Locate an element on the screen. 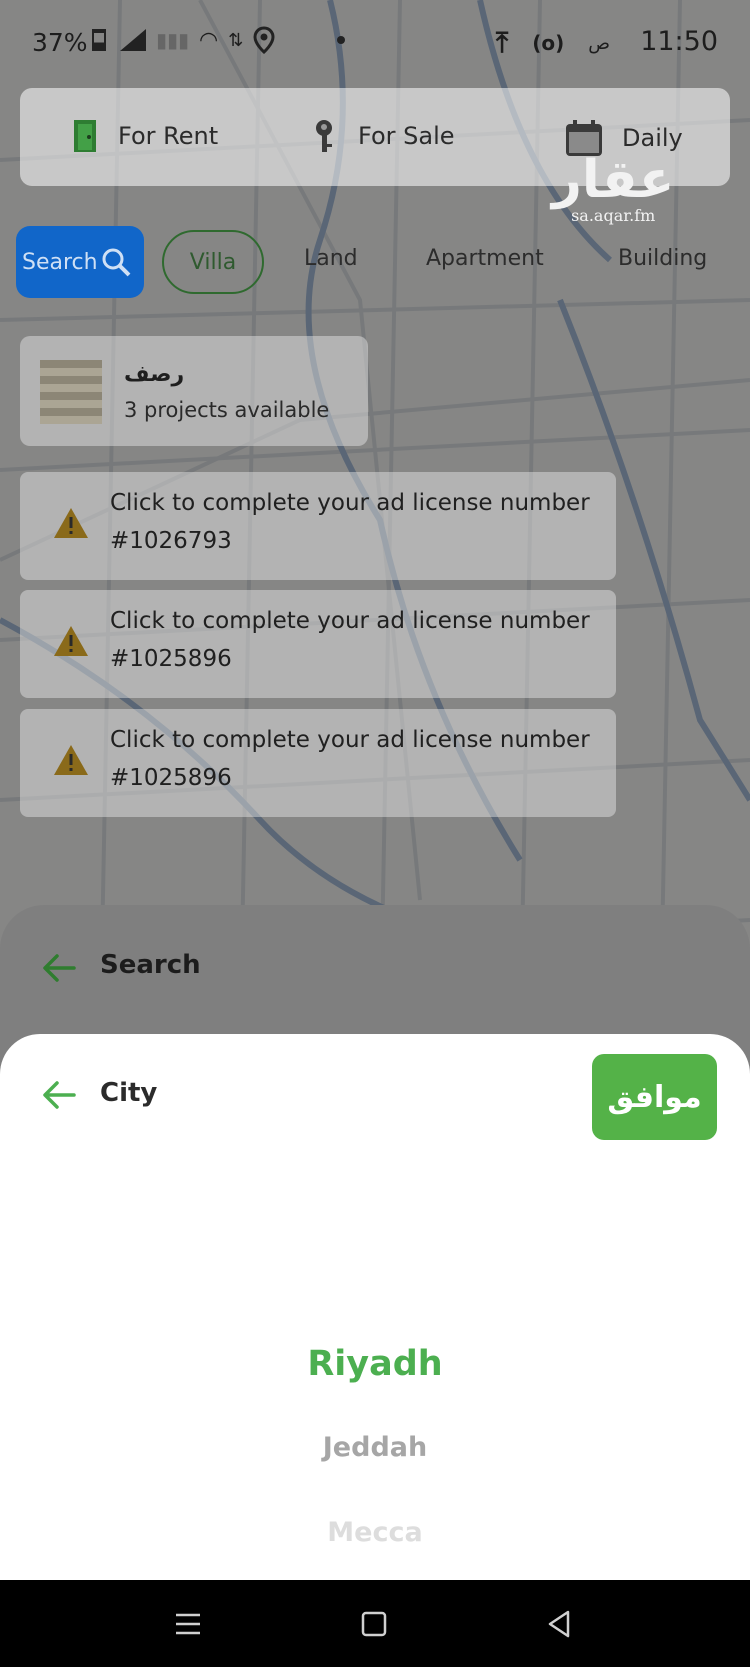 This screenshot has width=750, height=1667. tab-for-rent: For Rent is located at coordinates (144, 136).